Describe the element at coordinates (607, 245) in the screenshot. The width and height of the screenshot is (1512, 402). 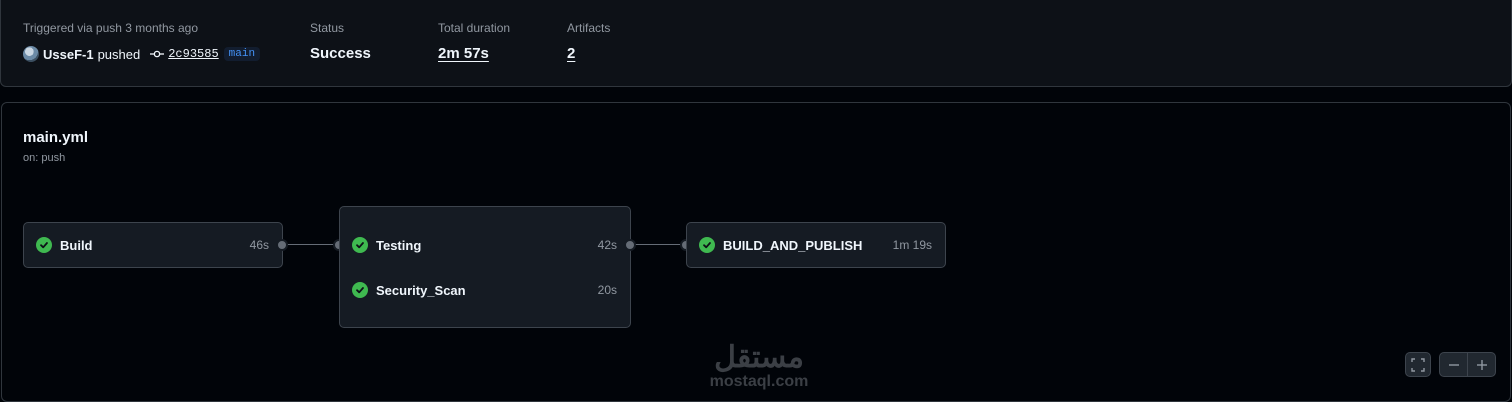
I see `job-duration: 42s` at that location.